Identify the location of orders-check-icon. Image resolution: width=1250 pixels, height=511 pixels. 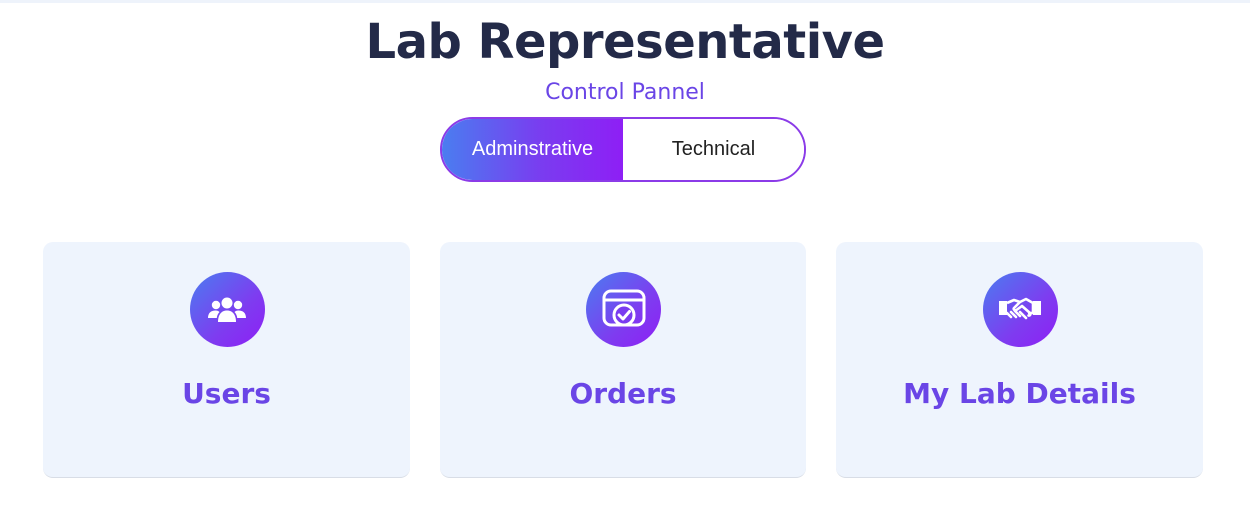
(623, 309).